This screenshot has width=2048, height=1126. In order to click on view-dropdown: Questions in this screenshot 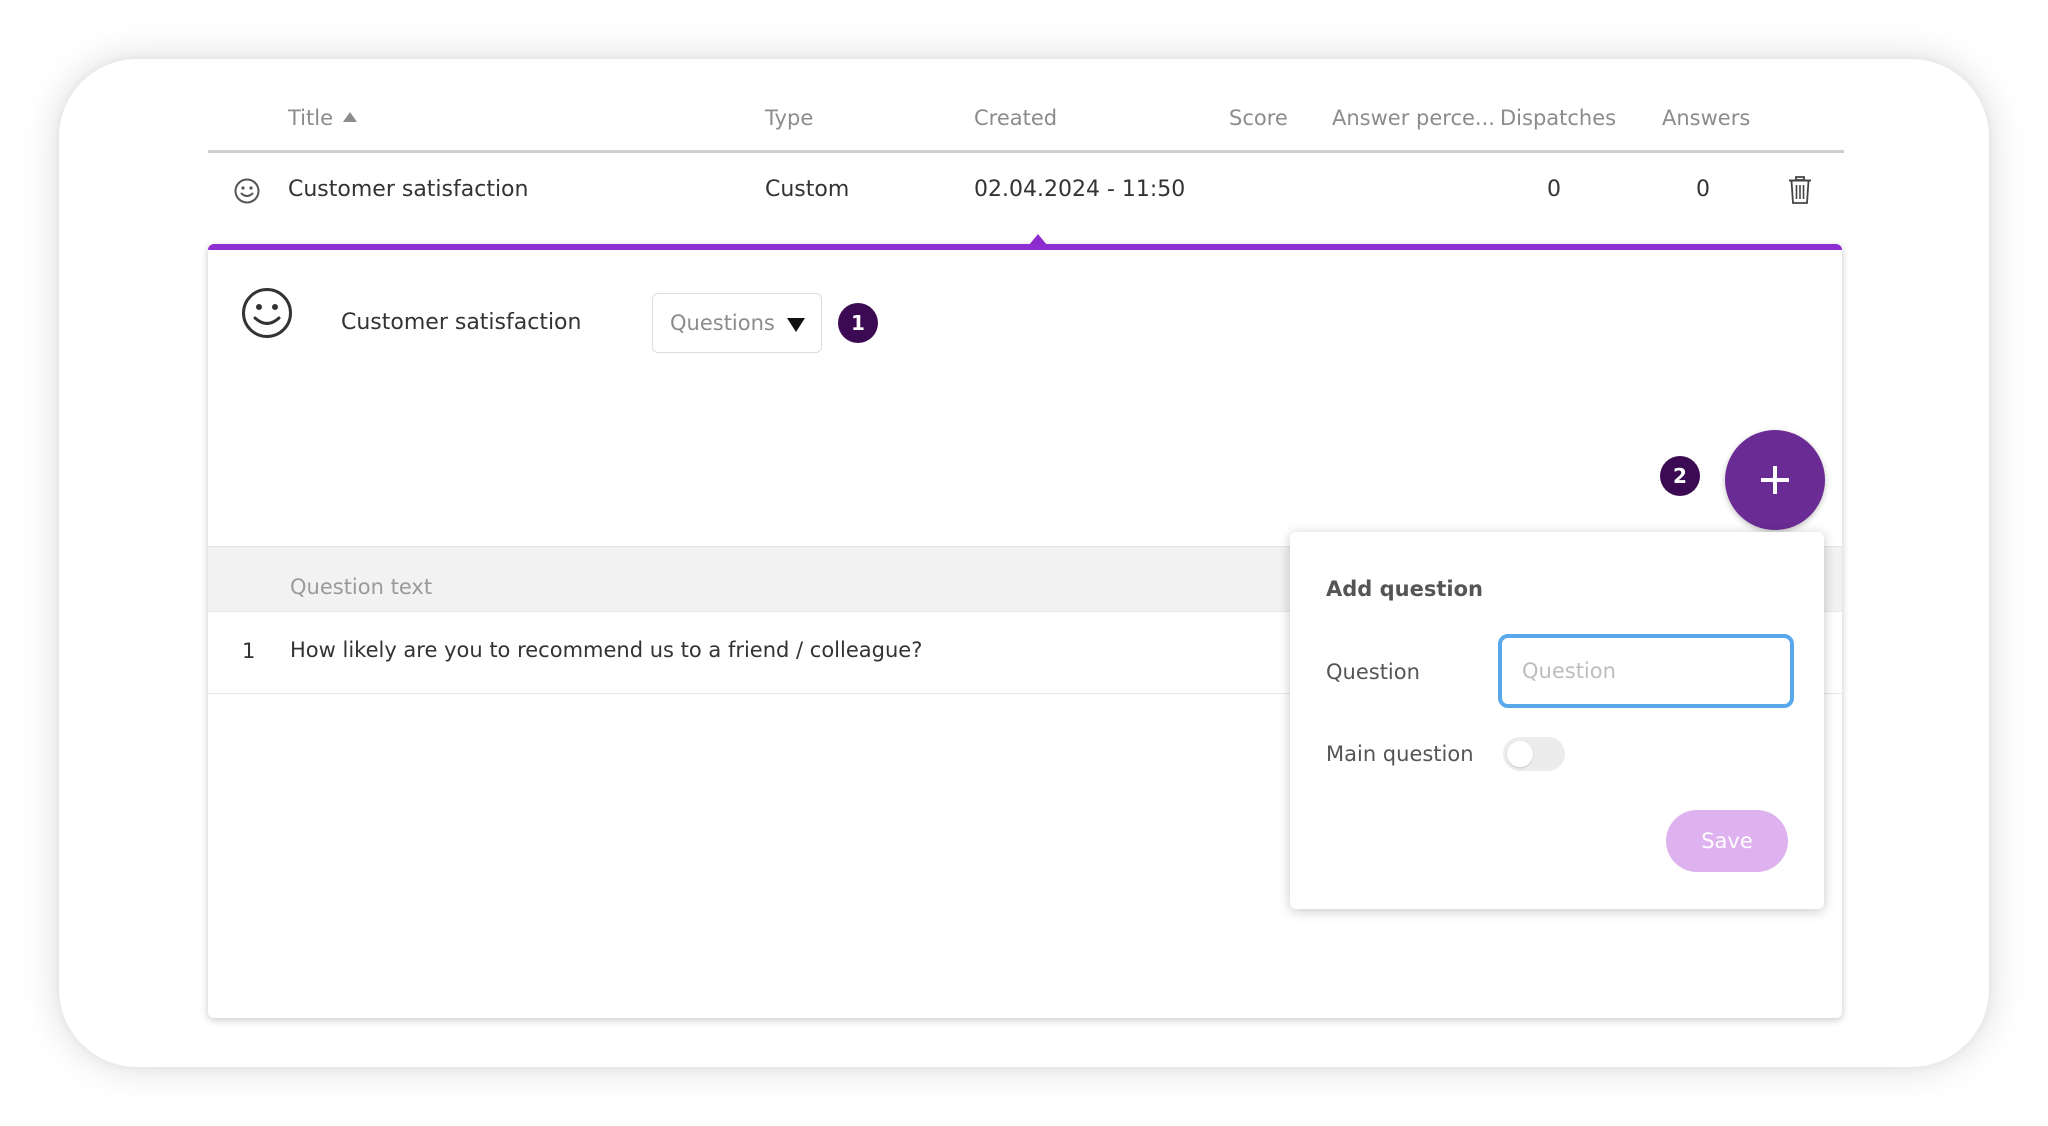, I will do `click(737, 323)`.